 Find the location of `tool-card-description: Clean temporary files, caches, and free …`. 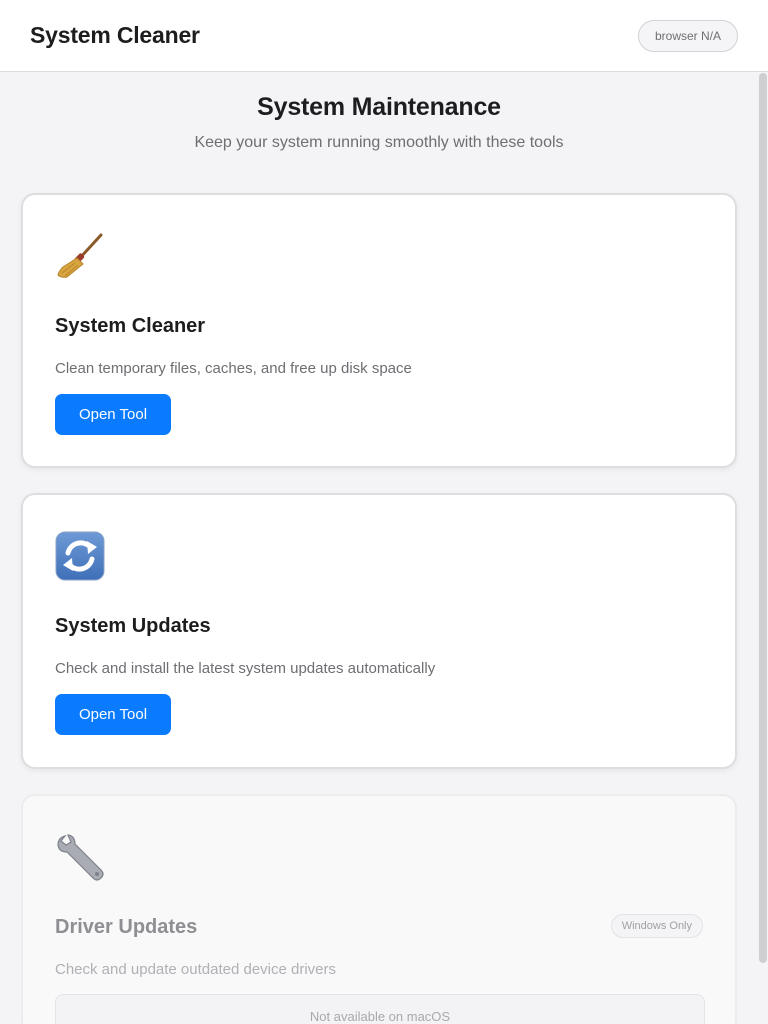

tool-card-description: Clean temporary files, caches, and free … is located at coordinates (233, 368).